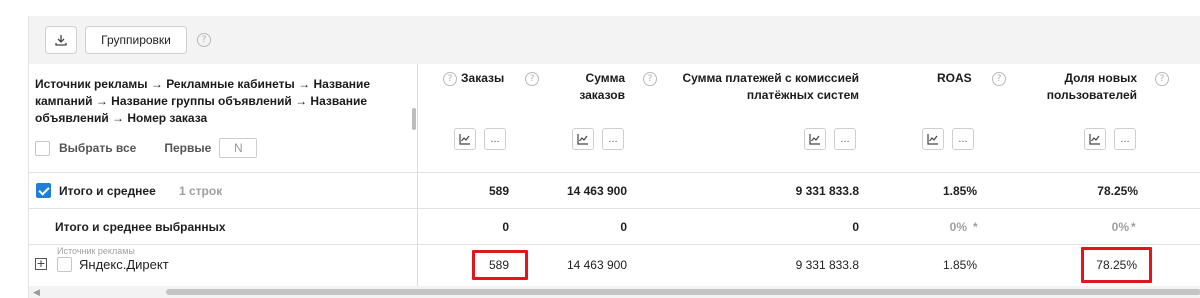  Describe the element at coordinates (975, 227) in the screenshot. I see `selected-roas-marker: *` at that location.